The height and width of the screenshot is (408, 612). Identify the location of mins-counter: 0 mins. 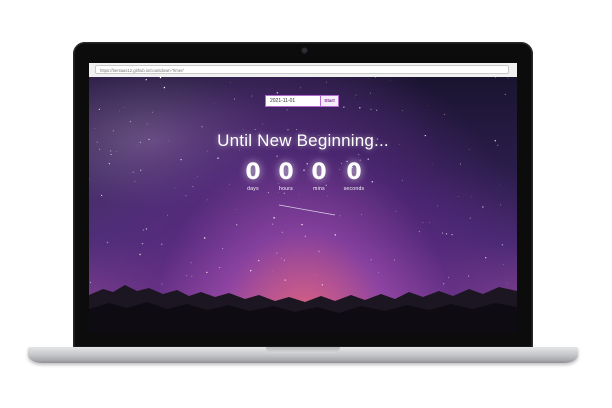
(319, 177).